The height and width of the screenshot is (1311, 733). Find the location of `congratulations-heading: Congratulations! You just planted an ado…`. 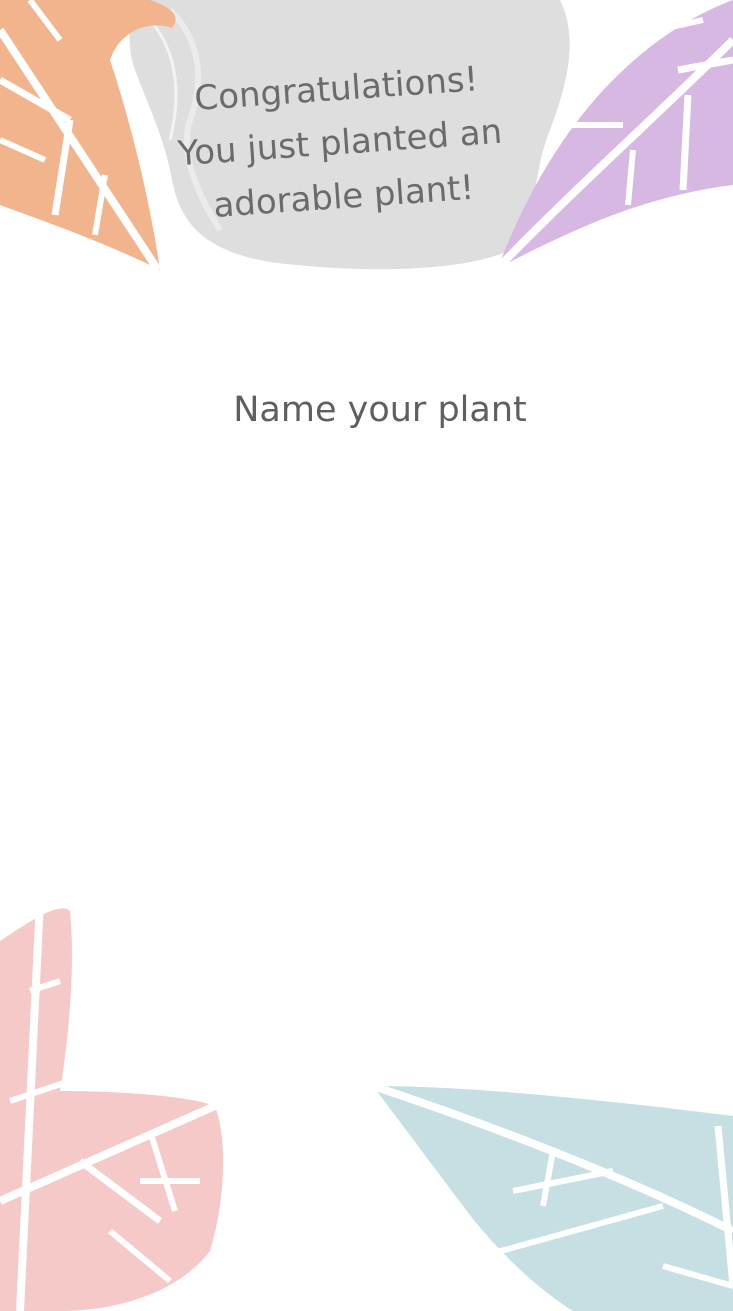

congratulations-heading: Congratulations! You just planted an ado… is located at coordinates (340, 143).